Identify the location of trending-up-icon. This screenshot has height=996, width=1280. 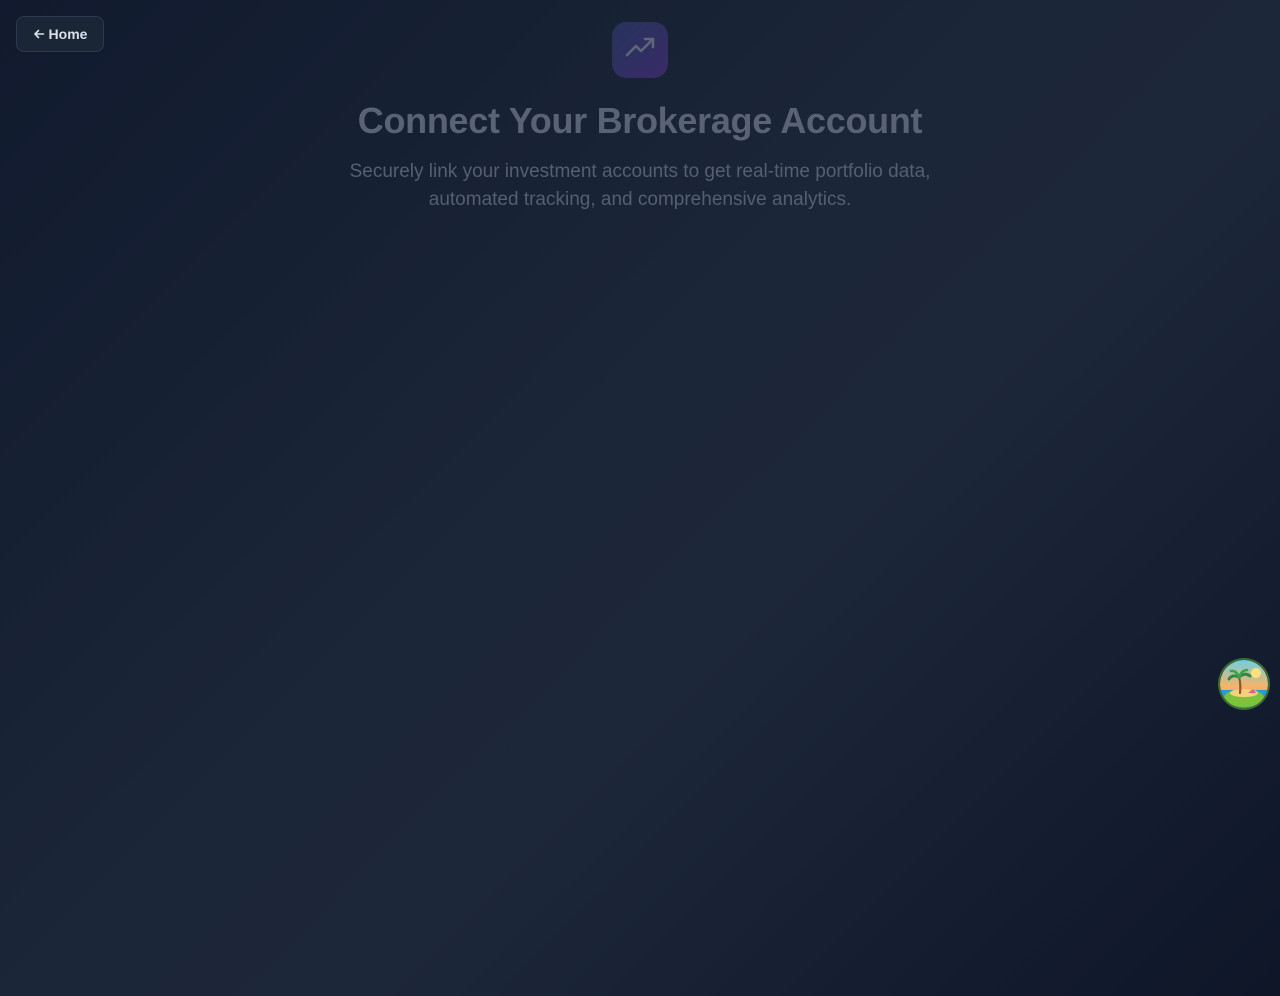
(640, 50).